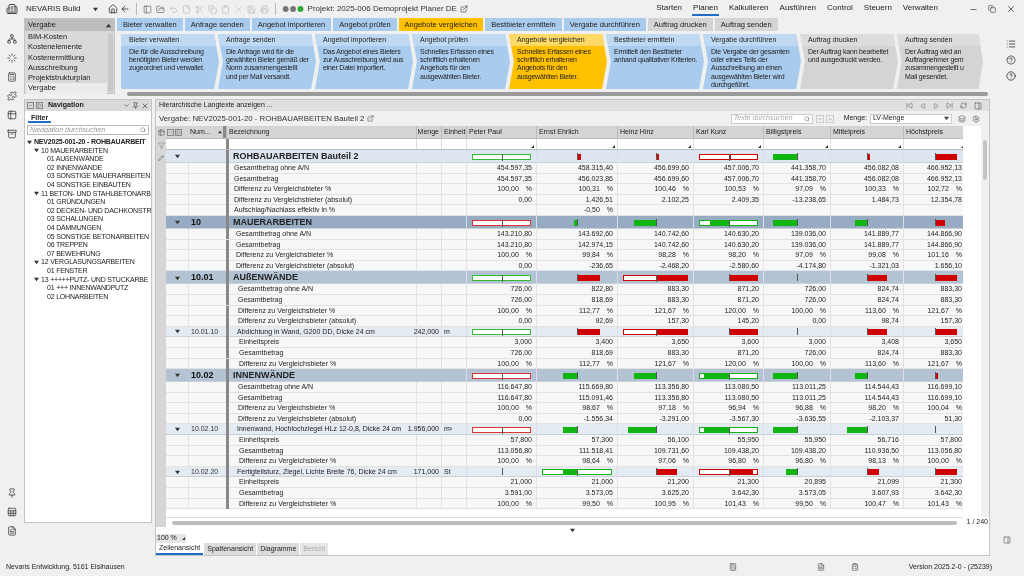  What do you see at coordinates (39, 105) in the screenshot?
I see `play-icon` at bounding box center [39, 105].